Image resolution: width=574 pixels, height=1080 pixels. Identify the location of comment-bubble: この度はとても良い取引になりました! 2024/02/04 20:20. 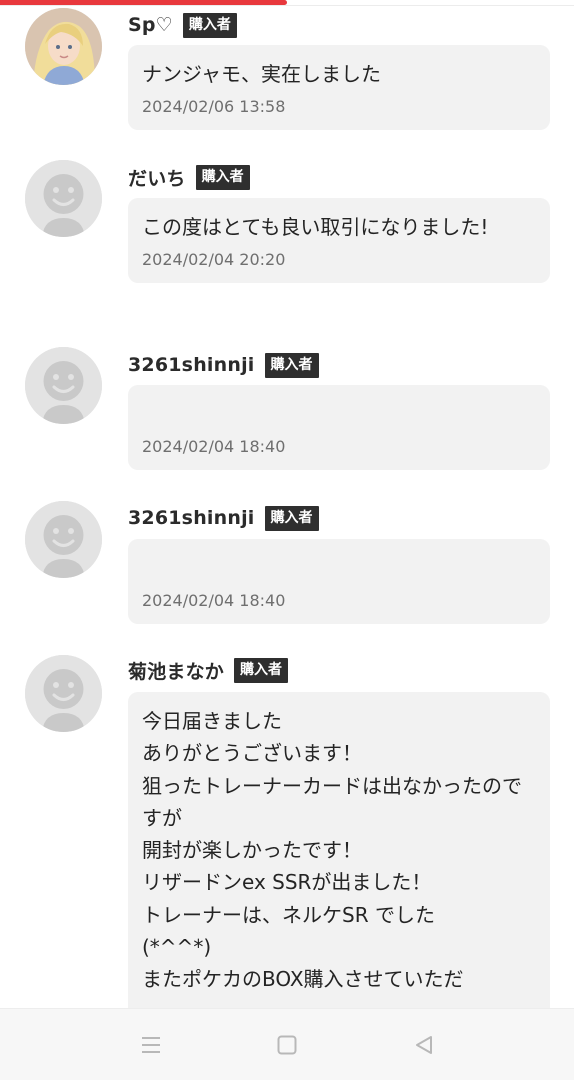
(339, 240).